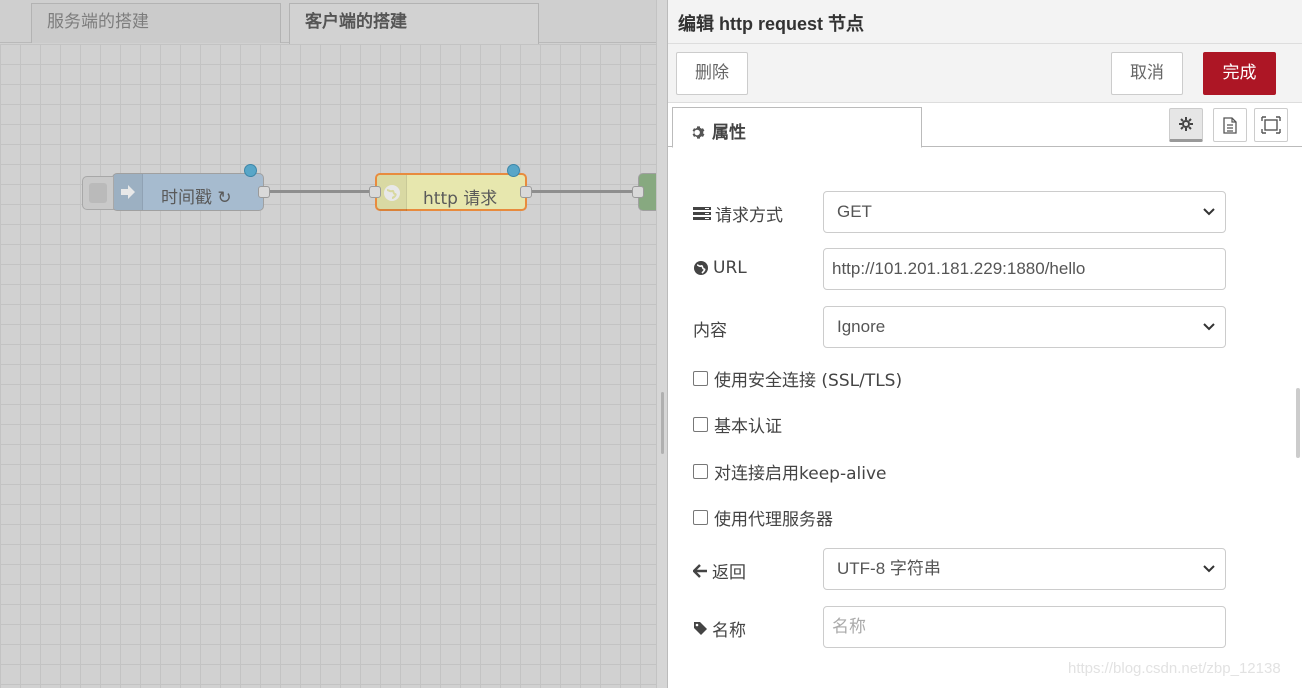  What do you see at coordinates (1298, 423) in the screenshot?
I see `panel-scrollbar` at bounding box center [1298, 423].